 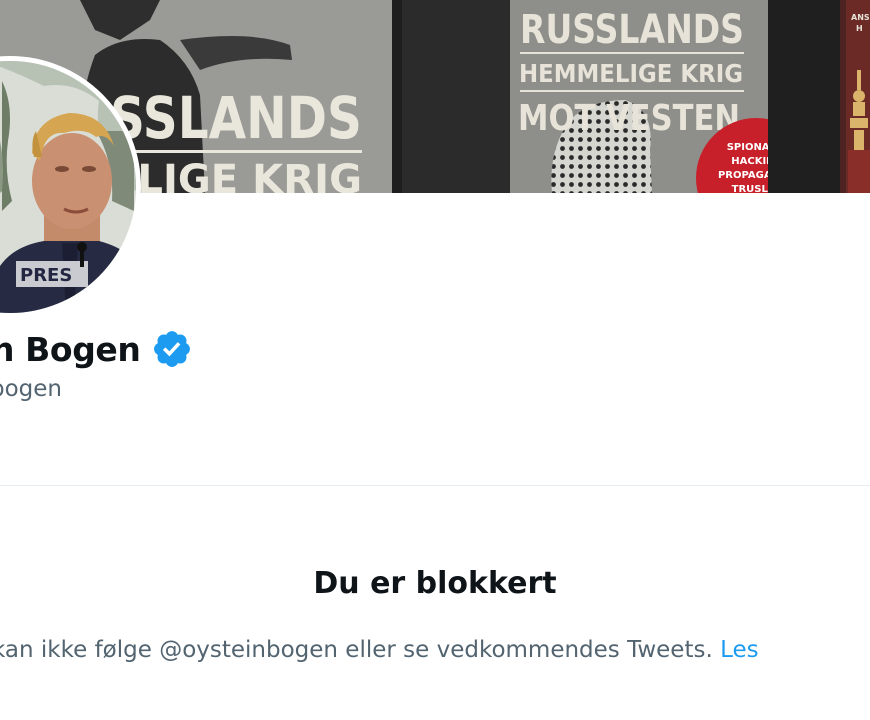 I want to click on book-left-title-1: SSLANDS, so click(x=236, y=118).